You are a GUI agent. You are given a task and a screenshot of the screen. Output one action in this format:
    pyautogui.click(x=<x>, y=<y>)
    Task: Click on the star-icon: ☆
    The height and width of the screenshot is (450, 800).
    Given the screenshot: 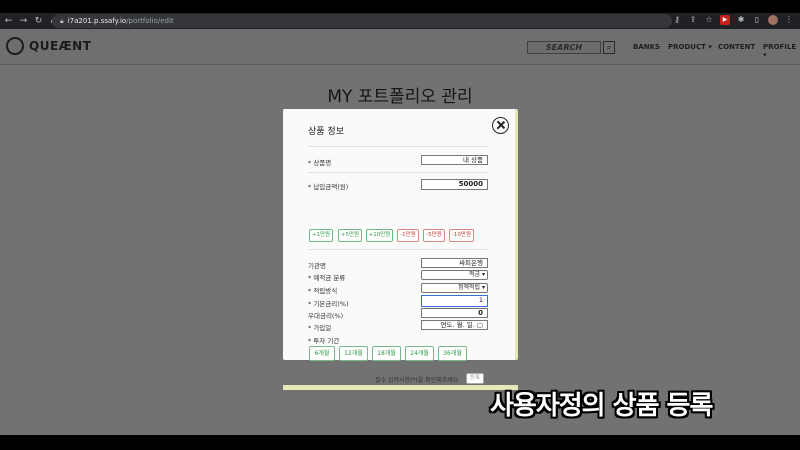 What is the action you would take?
    pyautogui.click(x=709, y=20)
    